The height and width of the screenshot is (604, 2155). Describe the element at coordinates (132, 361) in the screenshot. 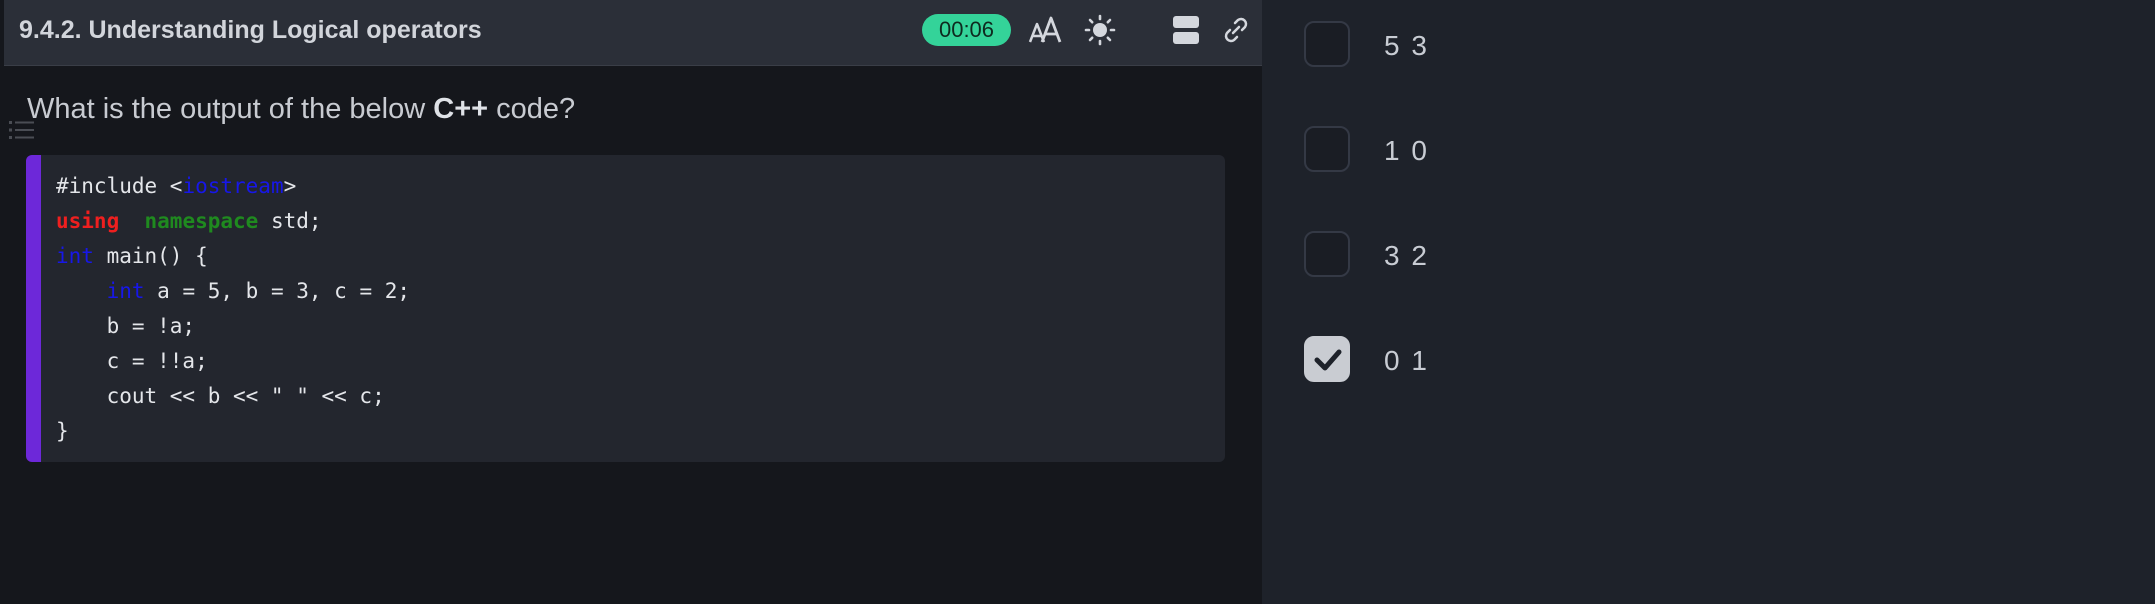

I see `code-line-6: c = !!a;` at that location.